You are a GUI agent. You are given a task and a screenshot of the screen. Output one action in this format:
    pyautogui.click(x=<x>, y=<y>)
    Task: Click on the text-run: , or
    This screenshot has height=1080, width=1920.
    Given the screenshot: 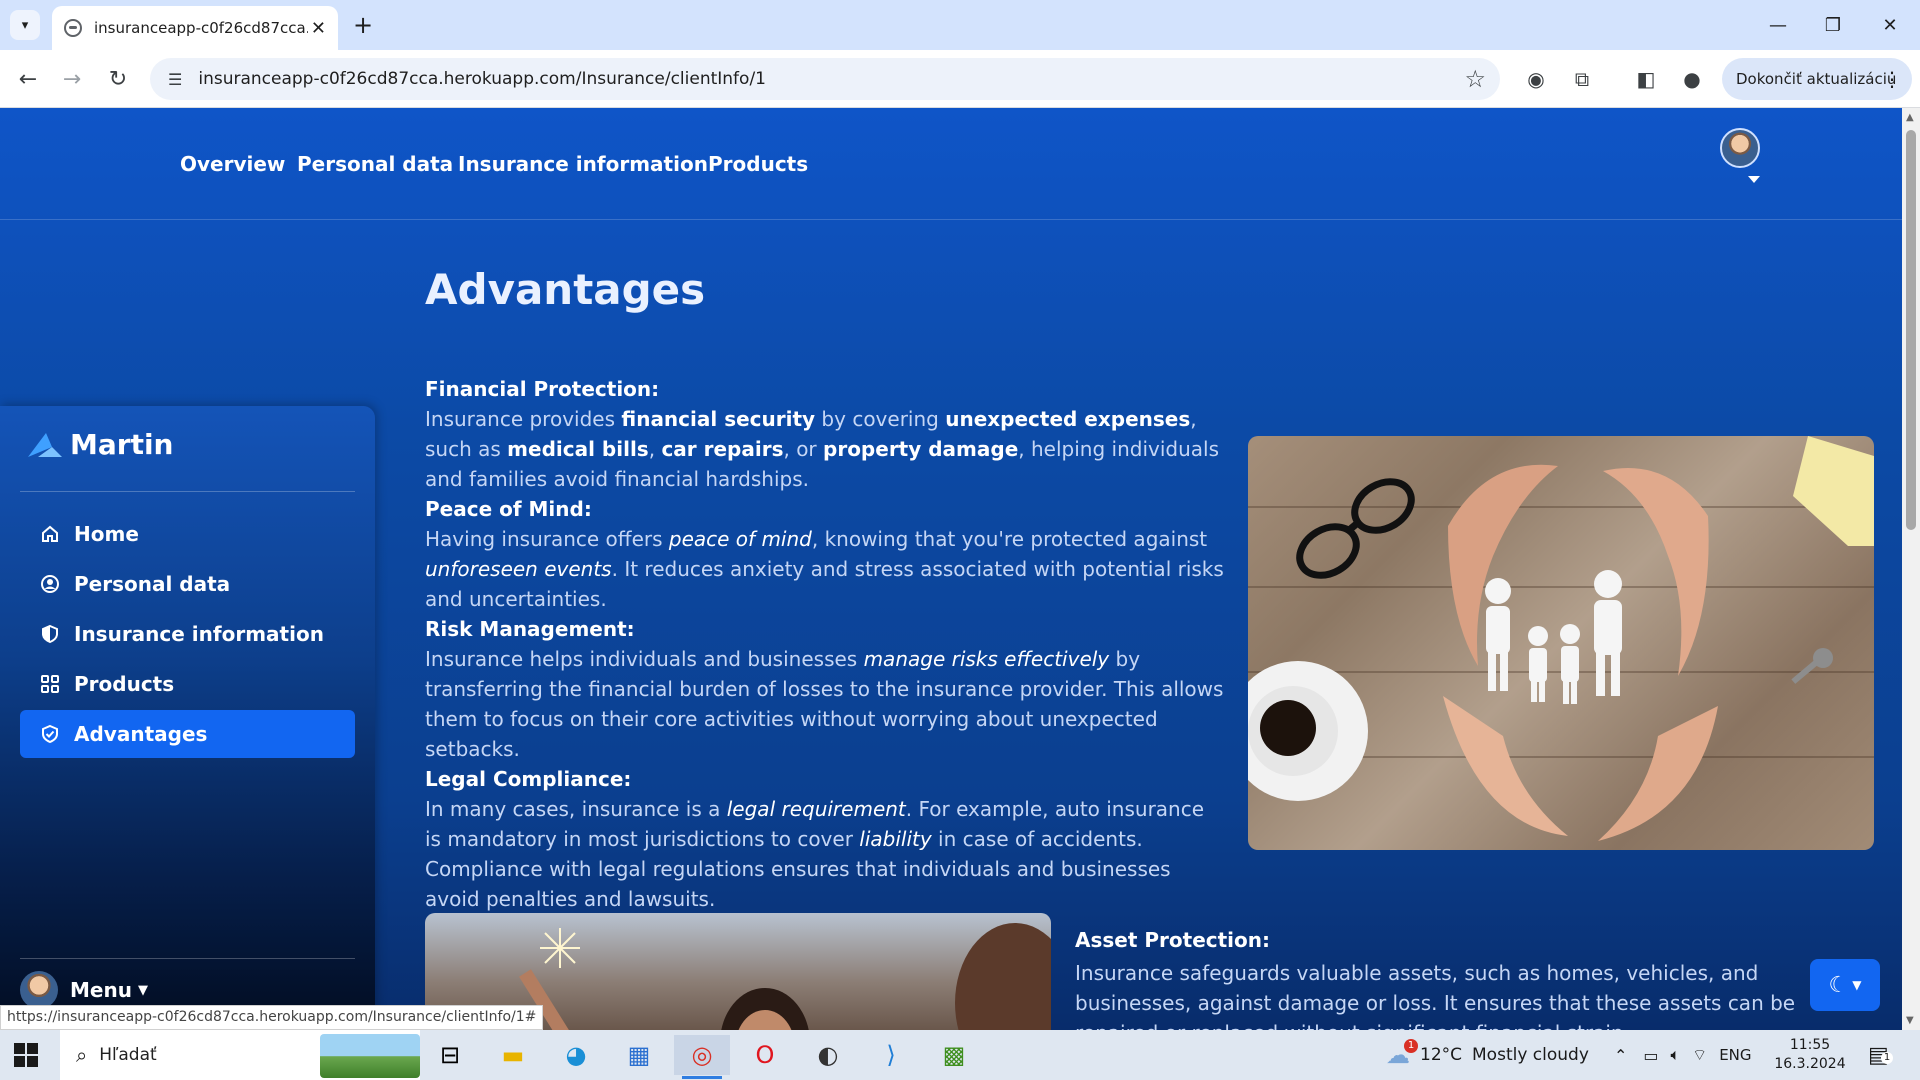 What is the action you would take?
    pyautogui.click(x=803, y=449)
    